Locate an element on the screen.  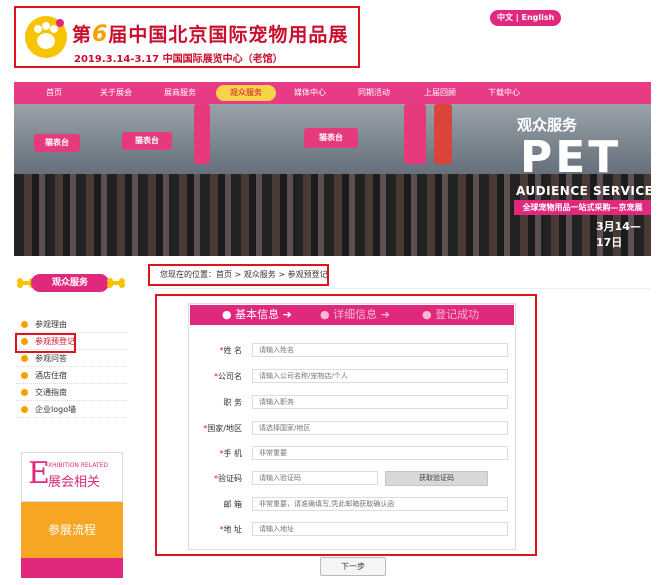
step-basic-info: ● 基本信息 ➔ is located at coordinates (257, 314).